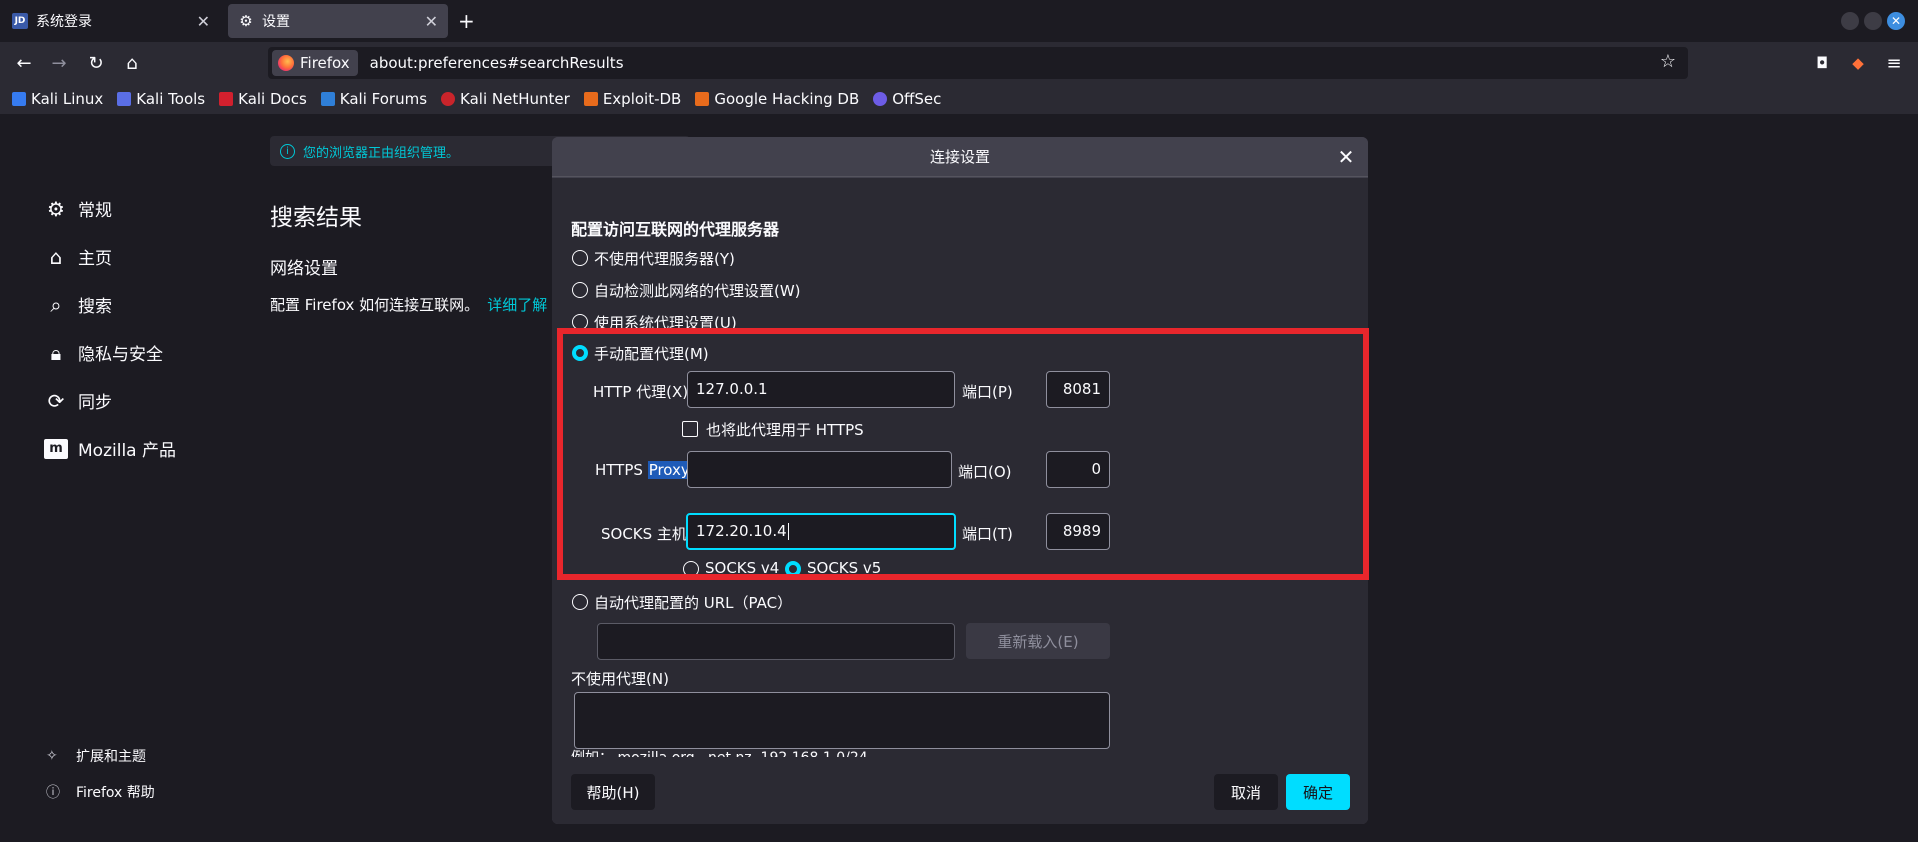 This screenshot has height=842, width=1918. What do you see at coordinates (338, 21) in the screenshot?
I see `tab-settings: ⚙ 设置 ✕` at bounding box center [338, 21].